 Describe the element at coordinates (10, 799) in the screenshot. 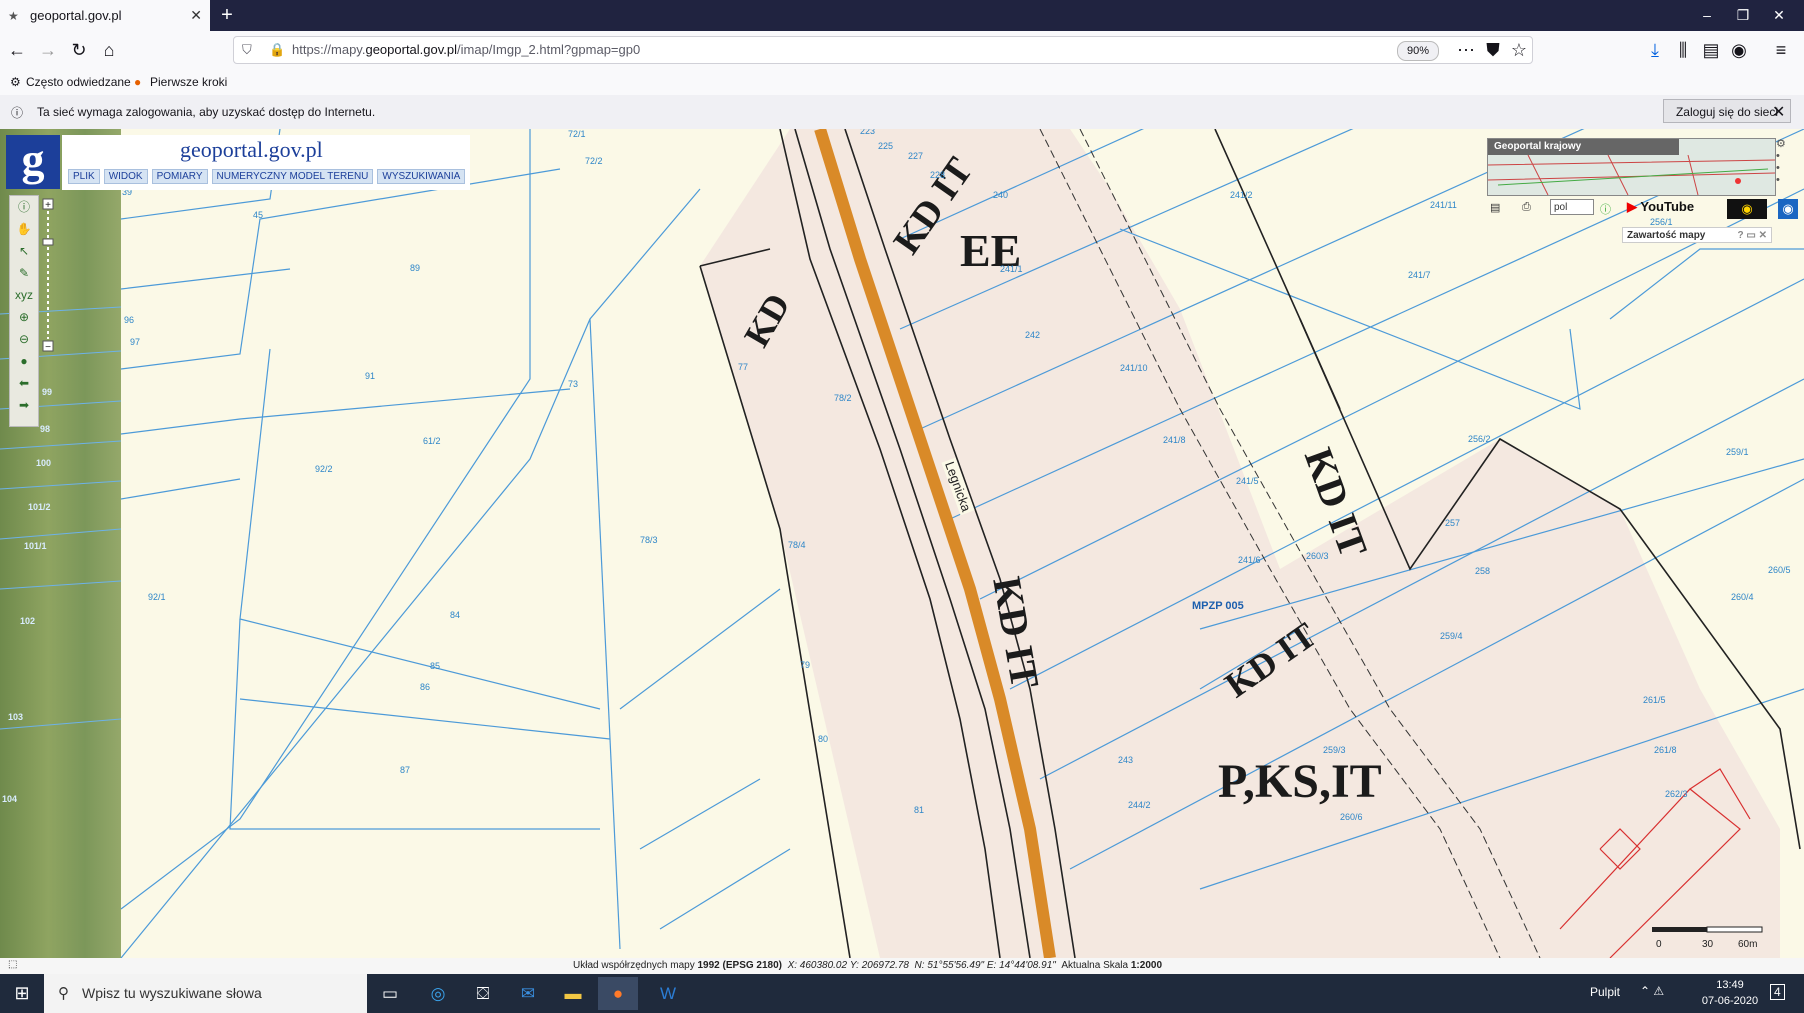

I see `parcel-label: 104` at that location.